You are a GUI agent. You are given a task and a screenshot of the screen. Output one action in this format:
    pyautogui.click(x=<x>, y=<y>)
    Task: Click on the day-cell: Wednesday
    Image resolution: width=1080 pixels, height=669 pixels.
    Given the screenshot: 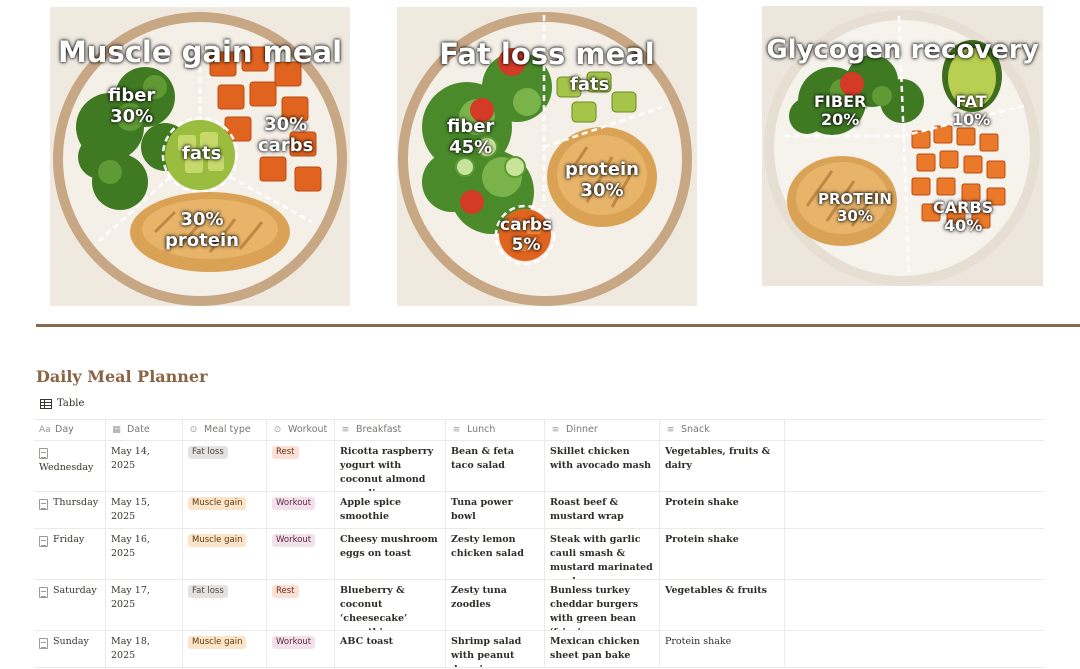 What is the action you would take?
    pyautogui.click(x=70, y=466)
    